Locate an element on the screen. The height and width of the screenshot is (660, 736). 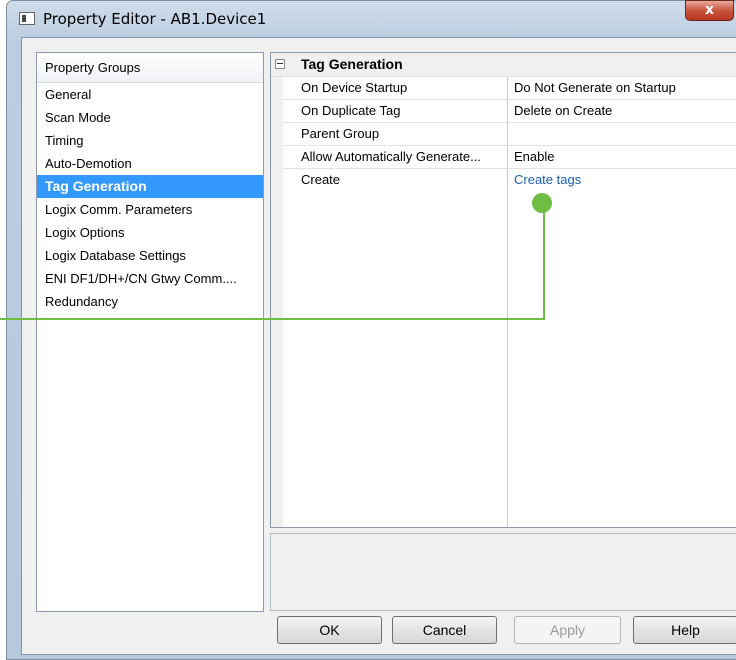
description-panel is located at coordinates (503, 572).